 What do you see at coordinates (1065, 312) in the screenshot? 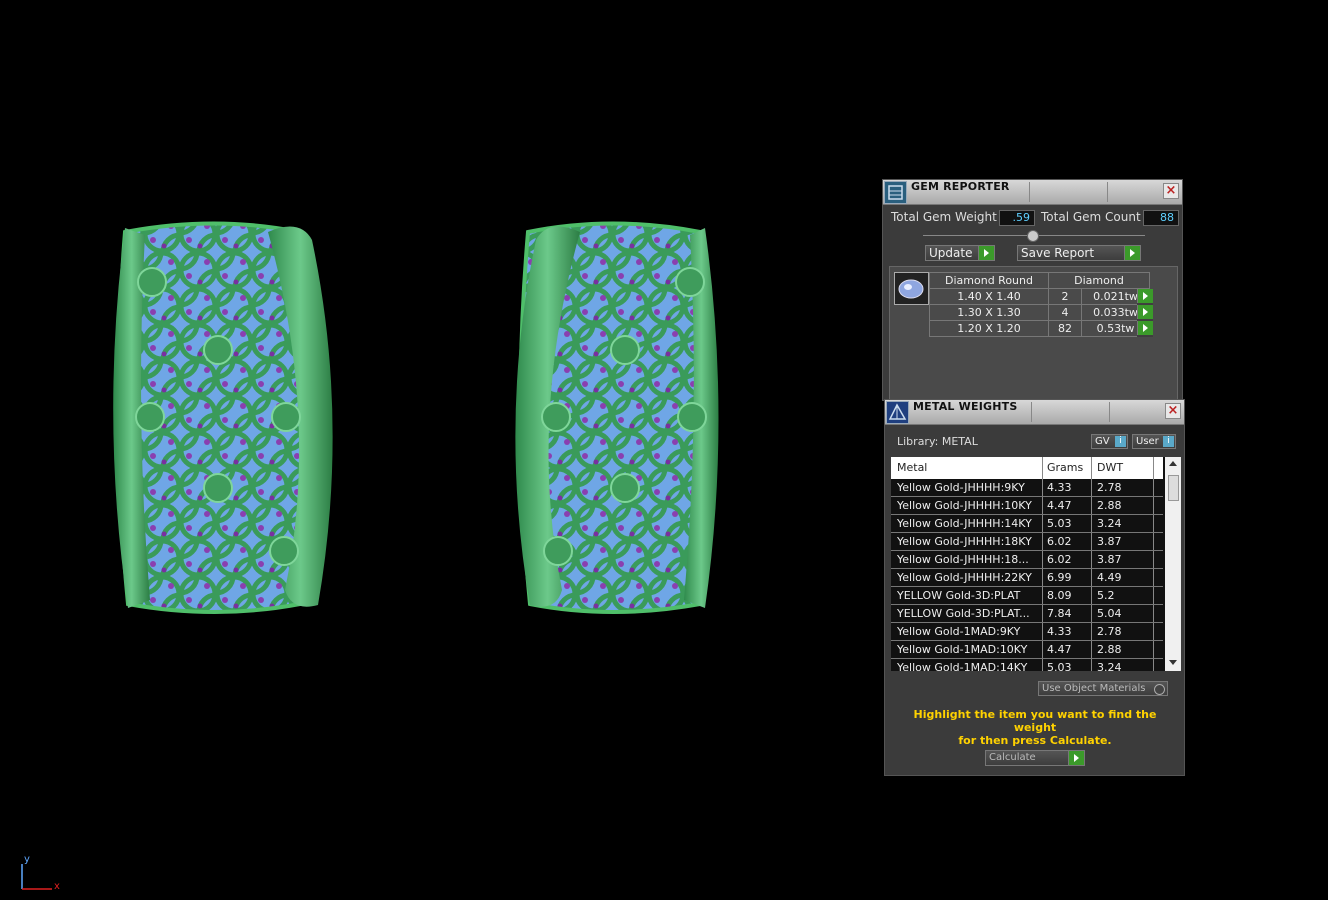
I see `gem-count: 4` at bounding box center [1065, 312].